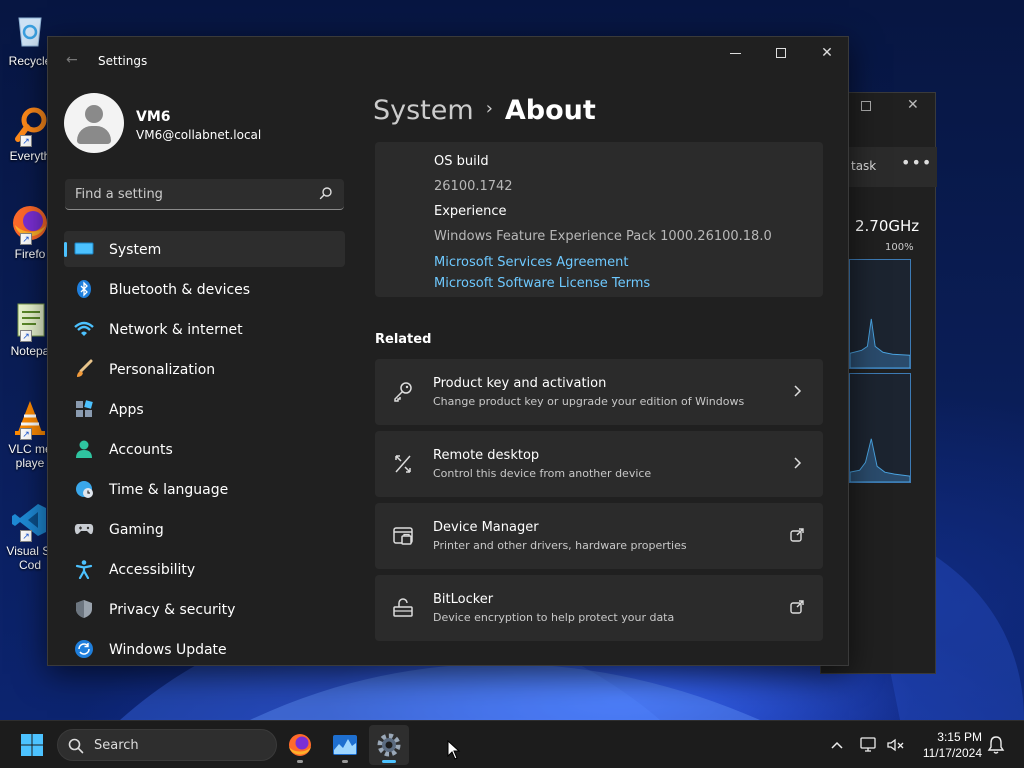 The width and height of the screenshot is (1024, 768). I want to click on vlc-cone-icon: ↗, so click(30, 419).